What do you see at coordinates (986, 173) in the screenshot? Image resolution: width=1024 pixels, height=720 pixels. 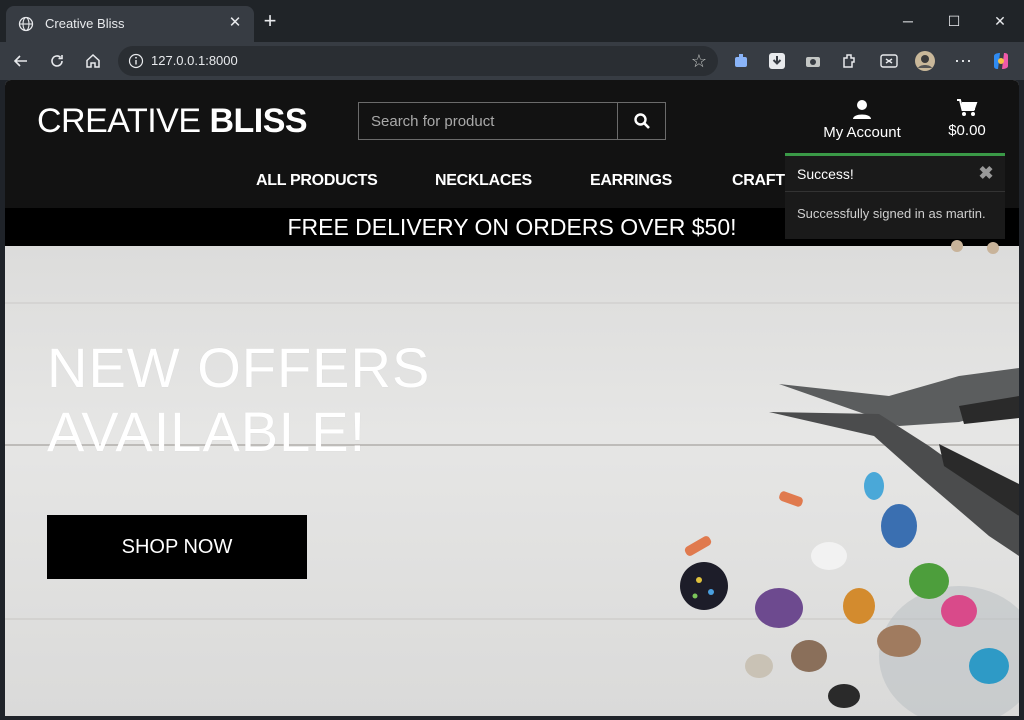 I see `close-icon: ✖` at bounding box center [986, 173].